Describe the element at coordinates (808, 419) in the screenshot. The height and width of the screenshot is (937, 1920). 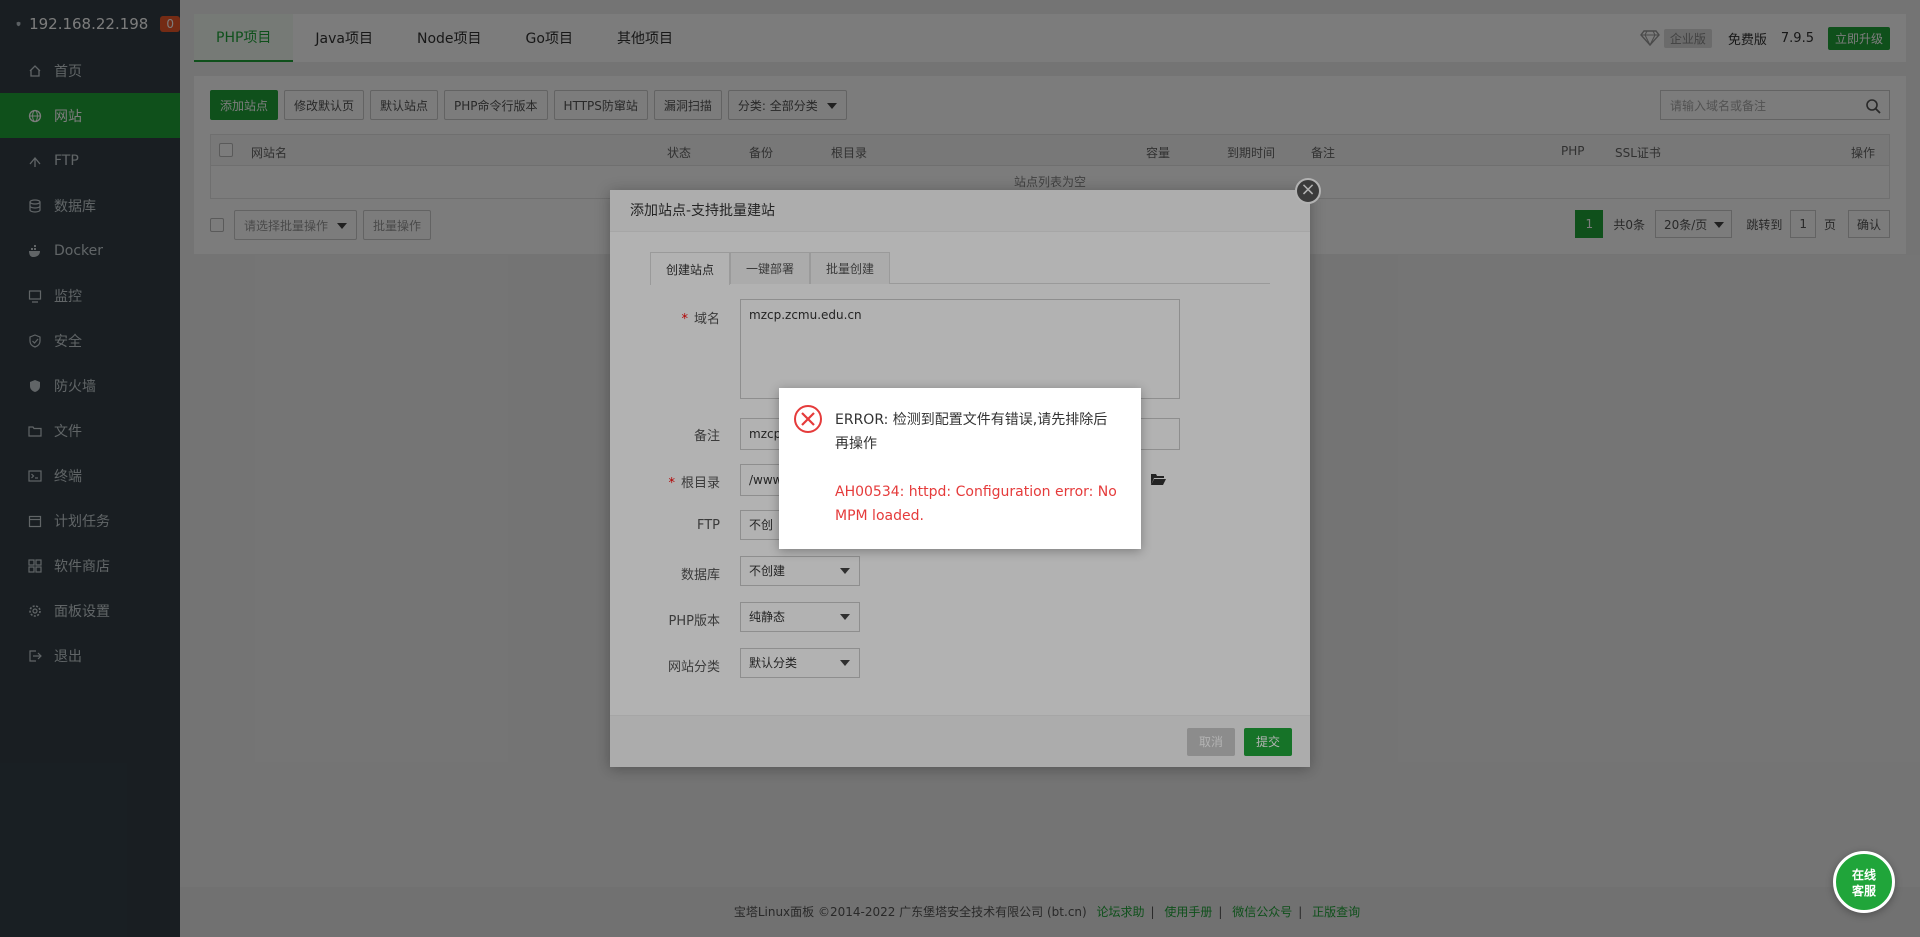
I see `error-circle-icon` at that location.